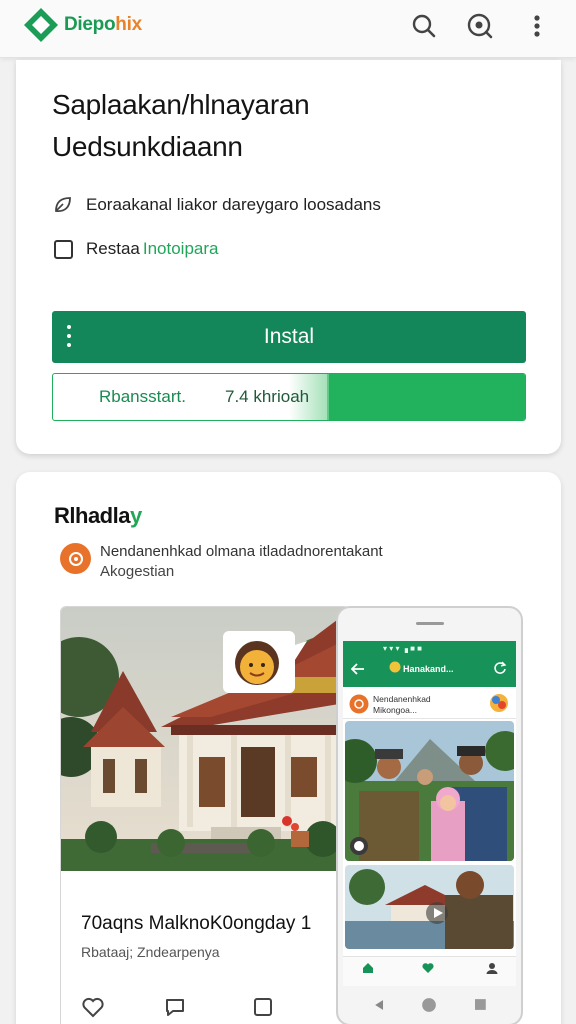 This screenshot has height=1024, width=576. Describe the element at coordinates (41, 25) in the screenshot. I see `app-logo-icon` at that location.